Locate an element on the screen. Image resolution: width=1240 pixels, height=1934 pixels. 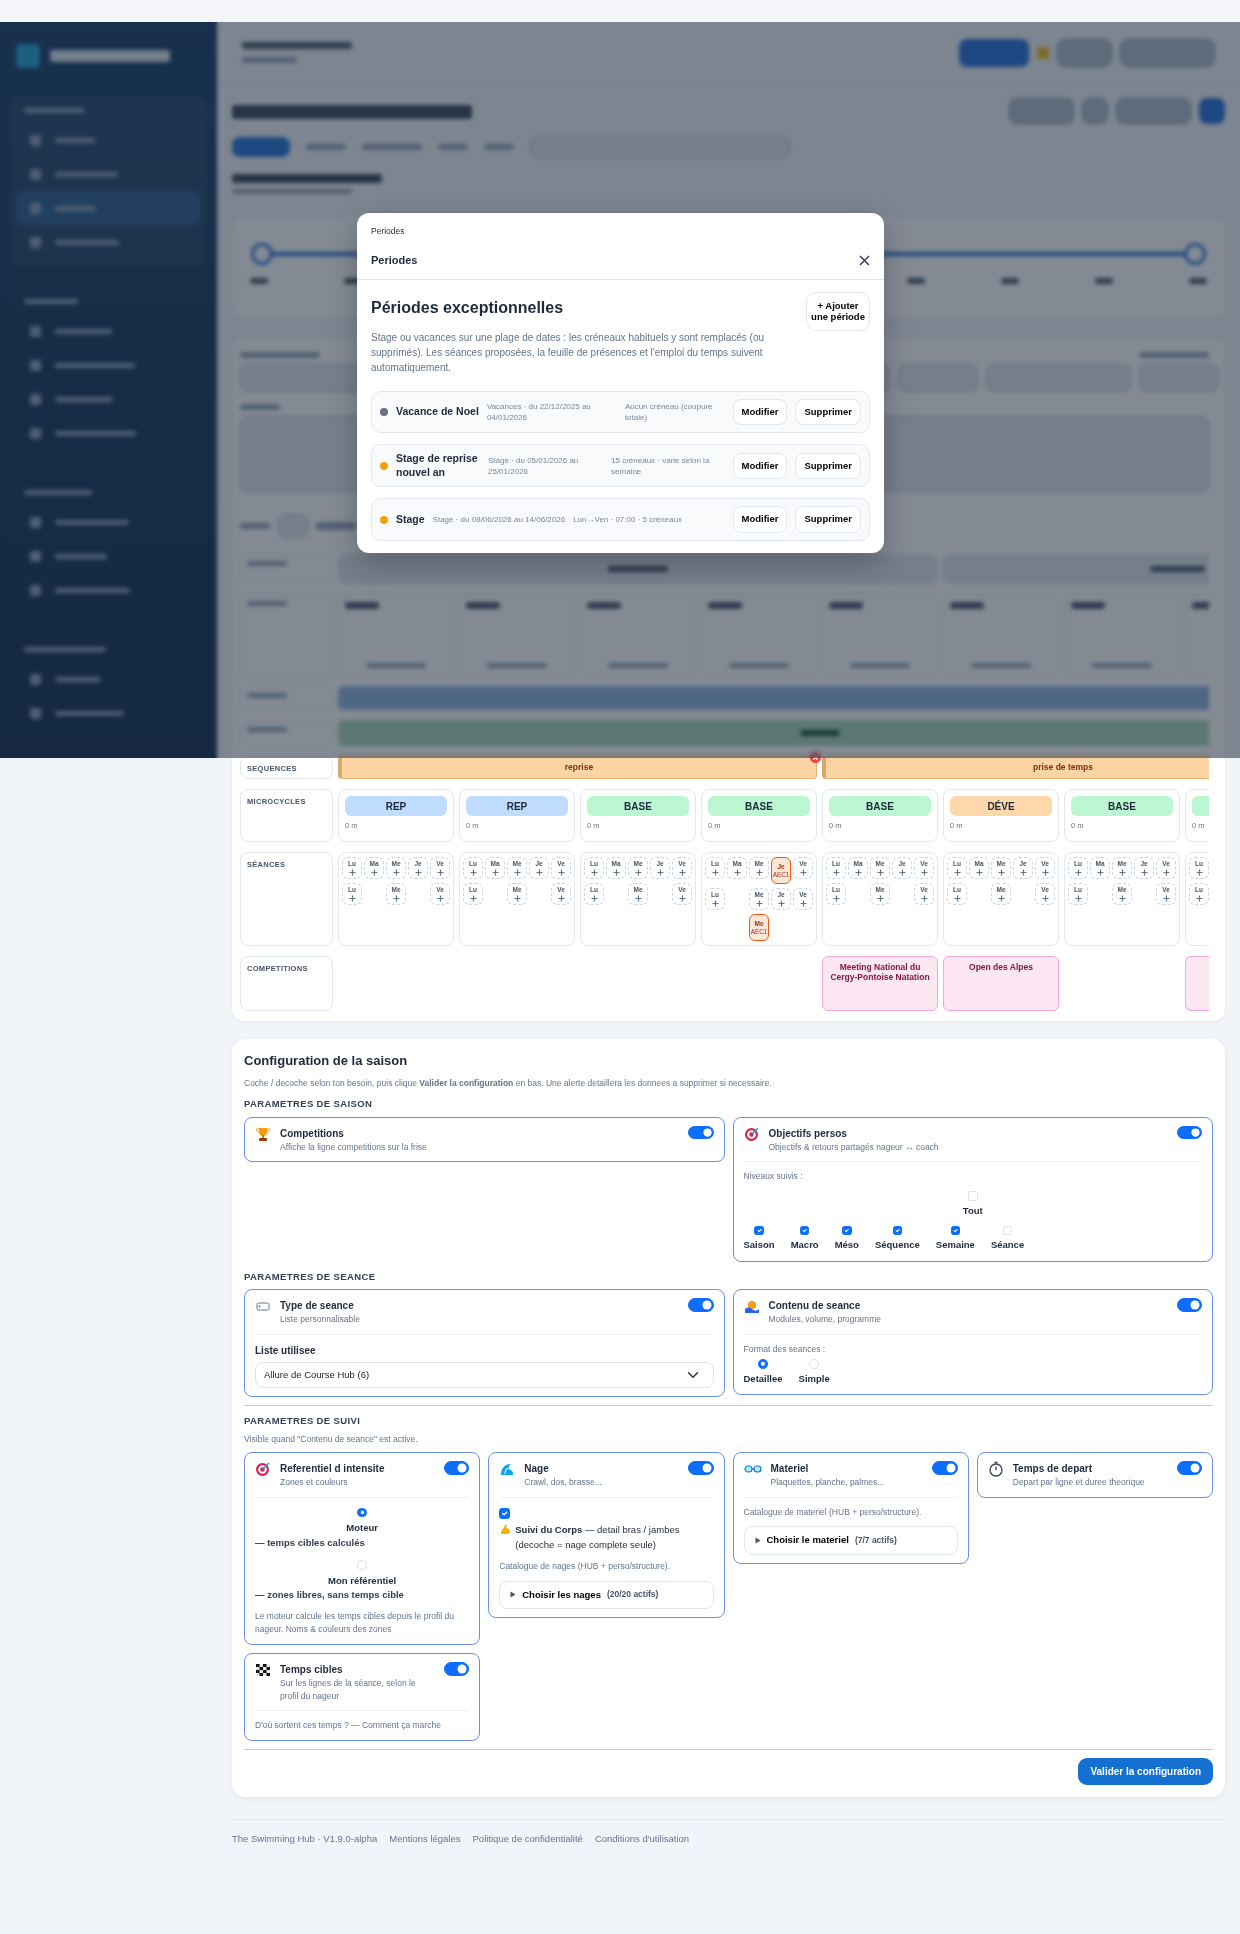
picker-button: Choisir les nages (20/20 actifs) is located at coordinates (606, 1594).